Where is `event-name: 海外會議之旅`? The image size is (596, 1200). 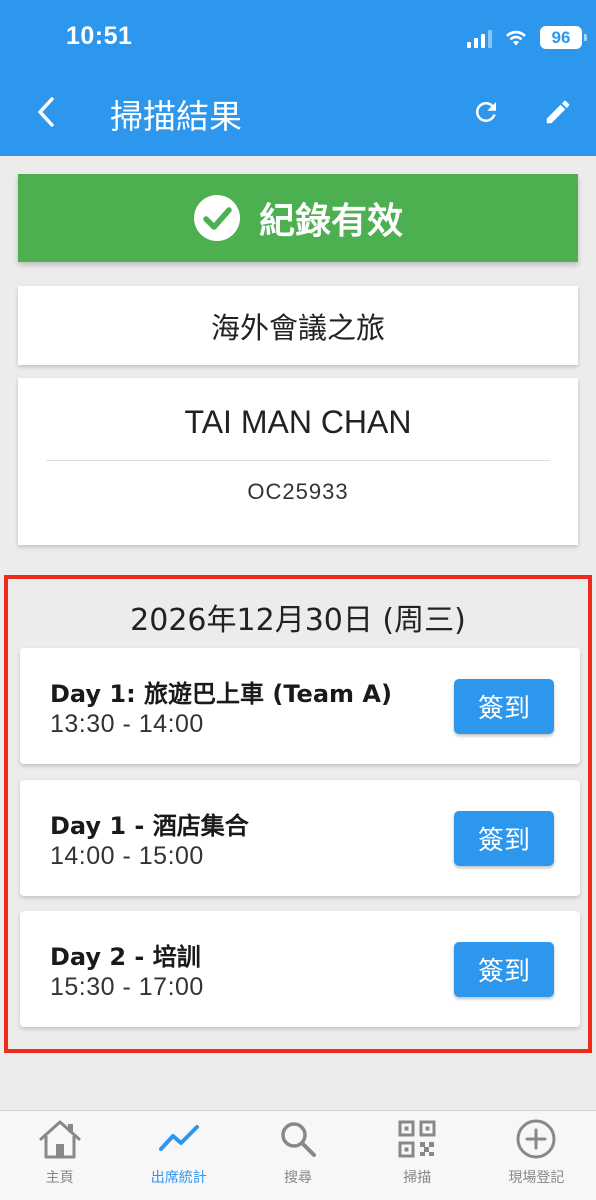
event-name: 海外會議之旅 is located at coordinates (297, 327).